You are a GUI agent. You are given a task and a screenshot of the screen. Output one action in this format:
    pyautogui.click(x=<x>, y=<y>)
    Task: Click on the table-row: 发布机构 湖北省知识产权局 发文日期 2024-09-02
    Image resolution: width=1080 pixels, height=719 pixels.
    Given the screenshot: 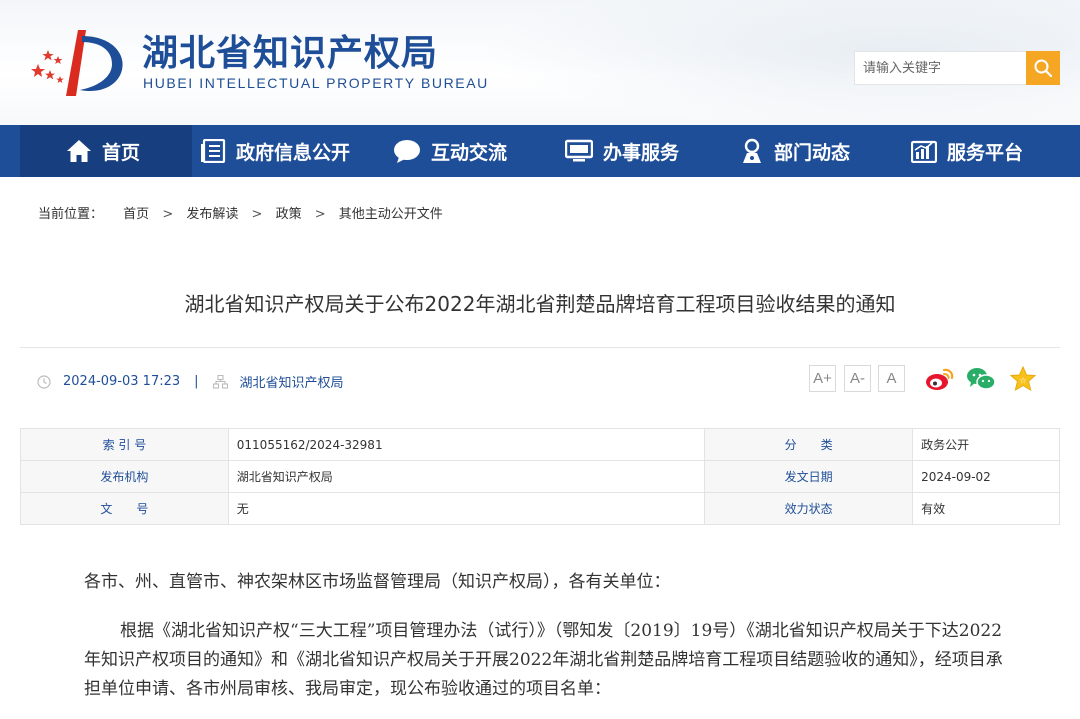 What is the action you would take?
    pyautogui.click(x=540, y=476)
    